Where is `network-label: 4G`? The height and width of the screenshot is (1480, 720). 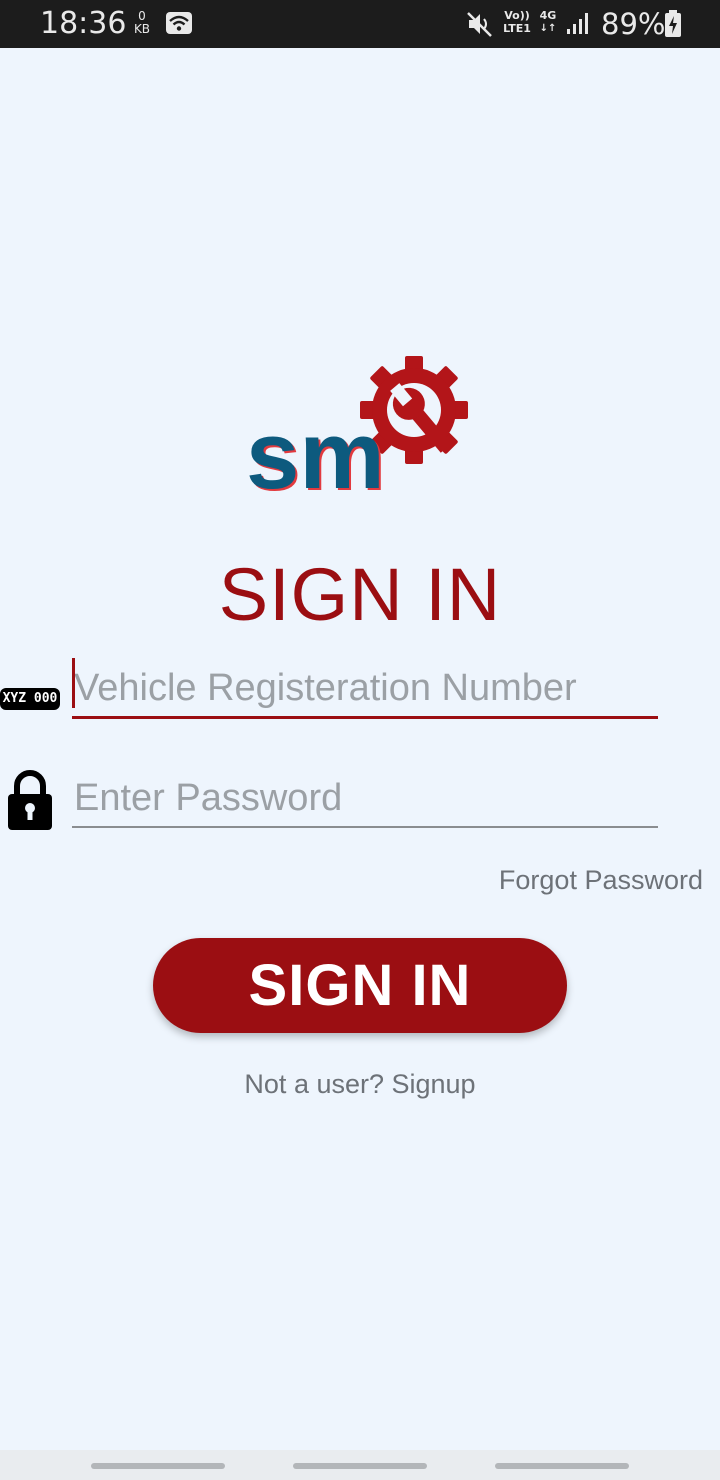
network-label: 4G is located at coordinates (548, 15).